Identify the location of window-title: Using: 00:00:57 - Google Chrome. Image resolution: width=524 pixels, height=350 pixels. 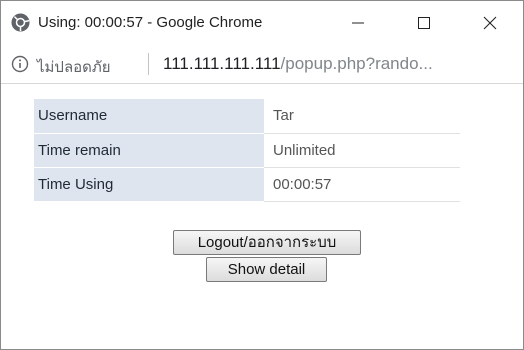
(150, 22).